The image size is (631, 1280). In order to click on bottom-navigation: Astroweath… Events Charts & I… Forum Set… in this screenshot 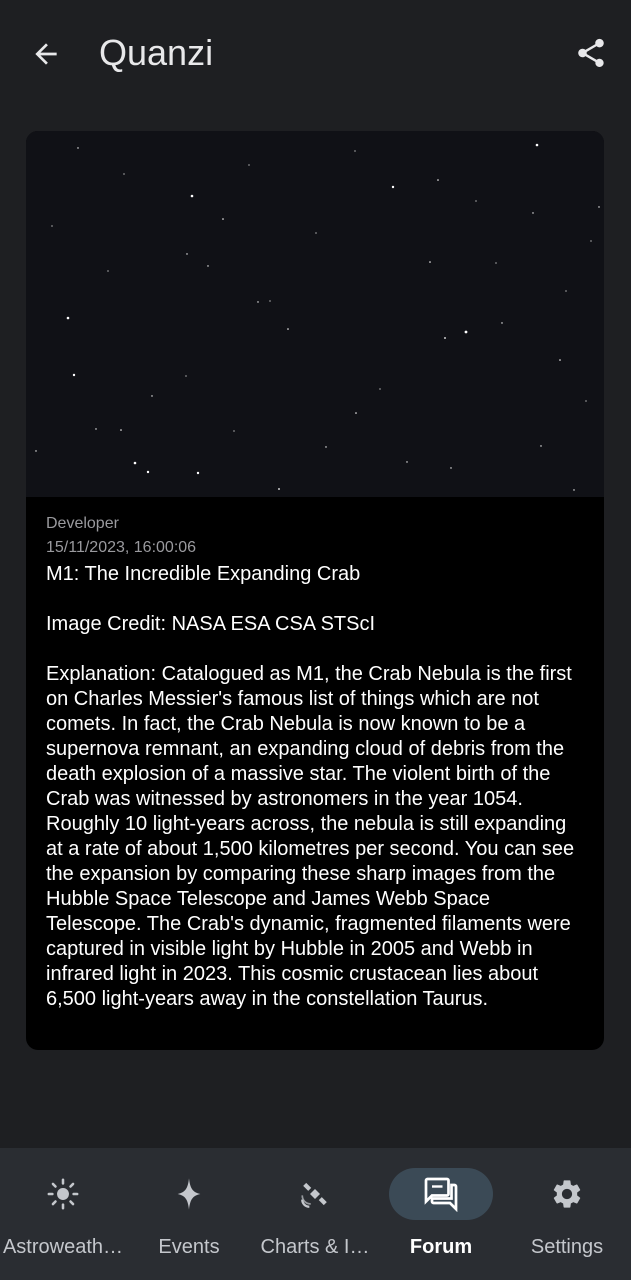, I will do `click(315, 1214)`.